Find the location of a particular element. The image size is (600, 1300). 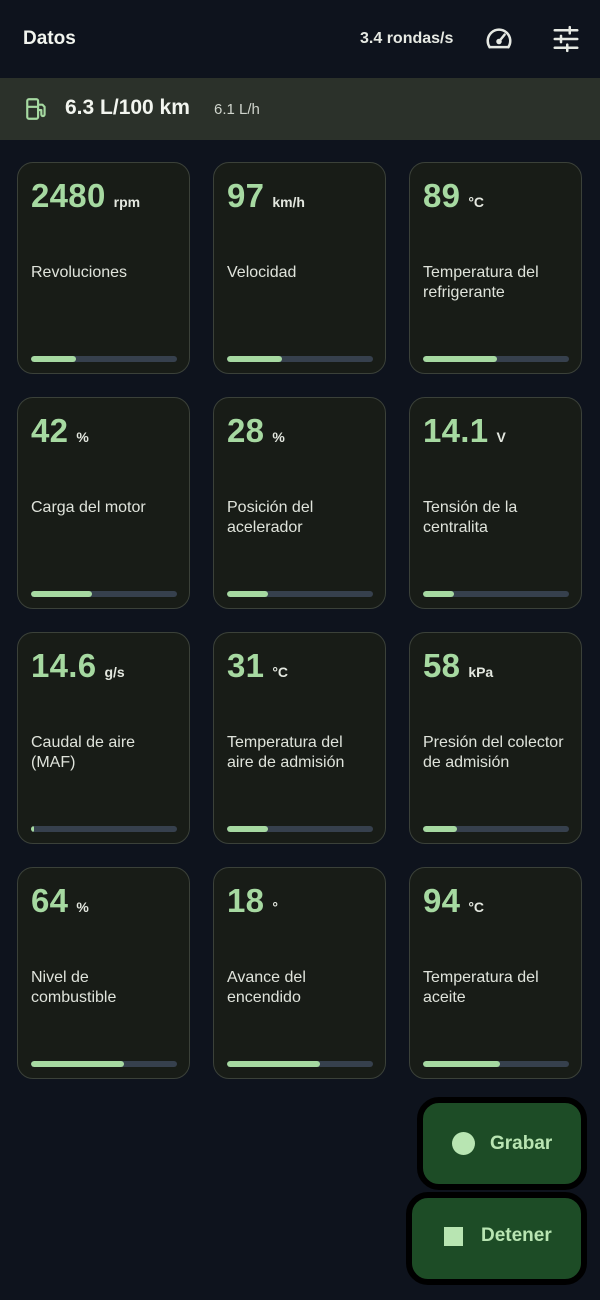

sensor-card-throttle-position: 28% Posición del acelerador is located at coordinates (299, 503).